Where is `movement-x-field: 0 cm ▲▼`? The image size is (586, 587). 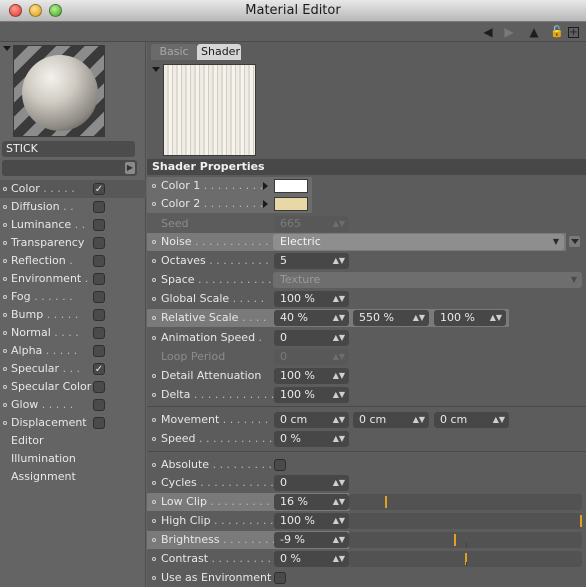
movement-x-field: 0 cm ▲▼ is located at coordinates (311, 420).